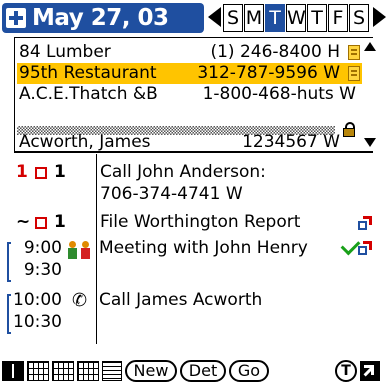 Image resolution: width=386 pixels, height=386 pixels. What do you see at coordinates (88, 94) in the screenshot?
I see `contact-name: A.C.E.Thatch &B` at bounding box center [88, 94].